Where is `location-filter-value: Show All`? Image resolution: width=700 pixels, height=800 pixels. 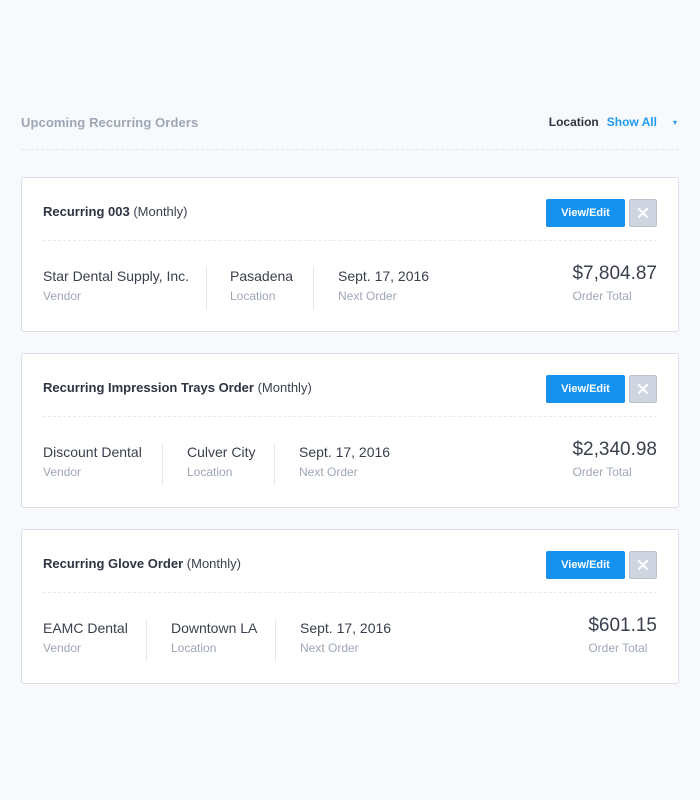
location-filter-value: Show All is located at coordinates (632, 122).